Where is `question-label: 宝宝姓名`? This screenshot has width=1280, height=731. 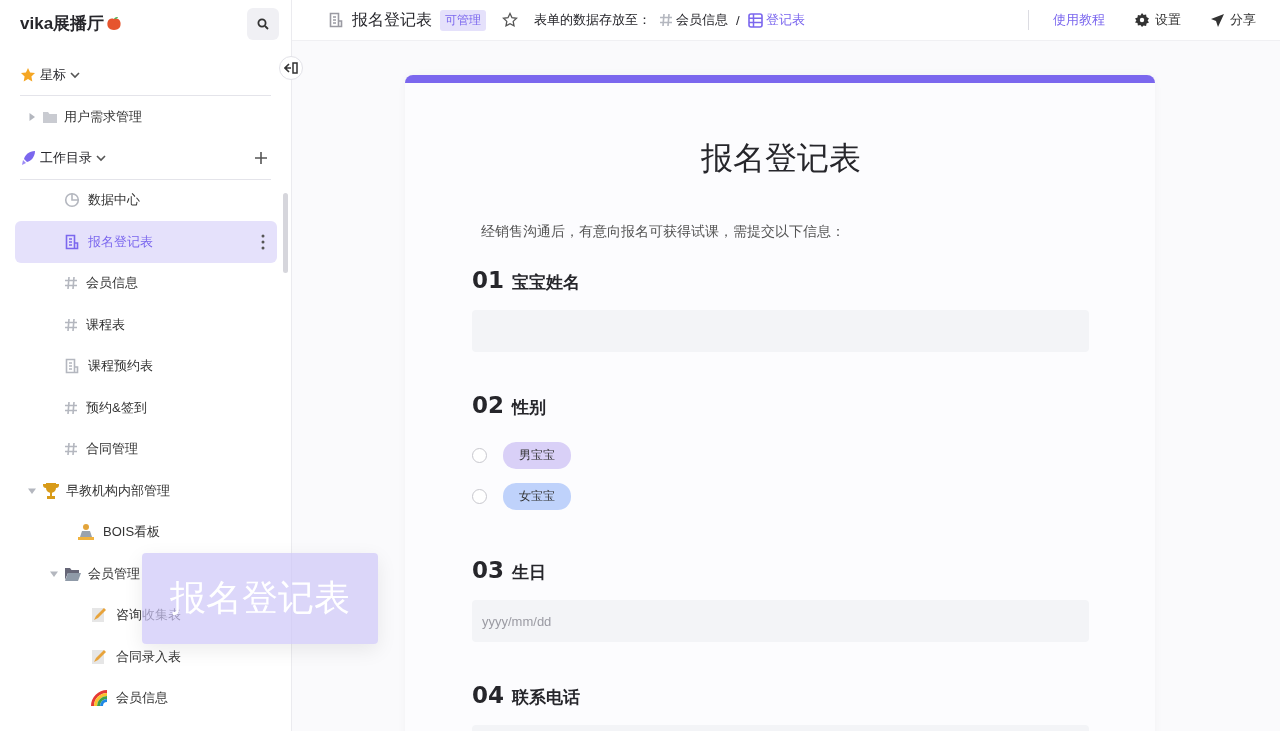
question-label: 宝宝姓名 is located at coordinates (546, 283).